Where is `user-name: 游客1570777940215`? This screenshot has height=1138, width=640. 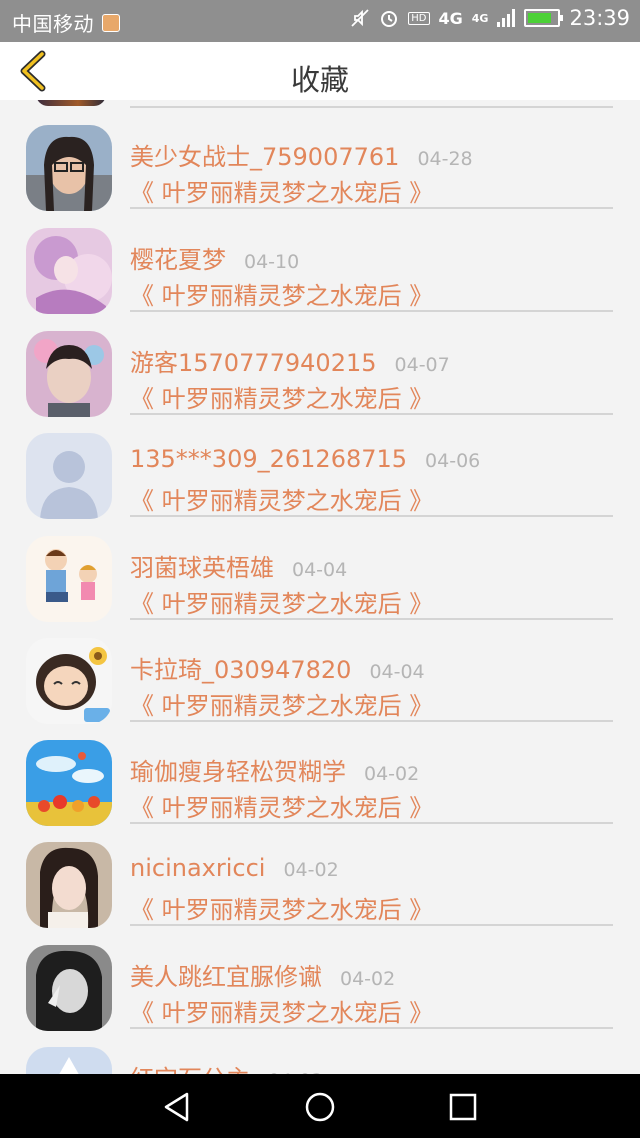
user-name: 游客1570777940215 is located at coordinates (253, 363).